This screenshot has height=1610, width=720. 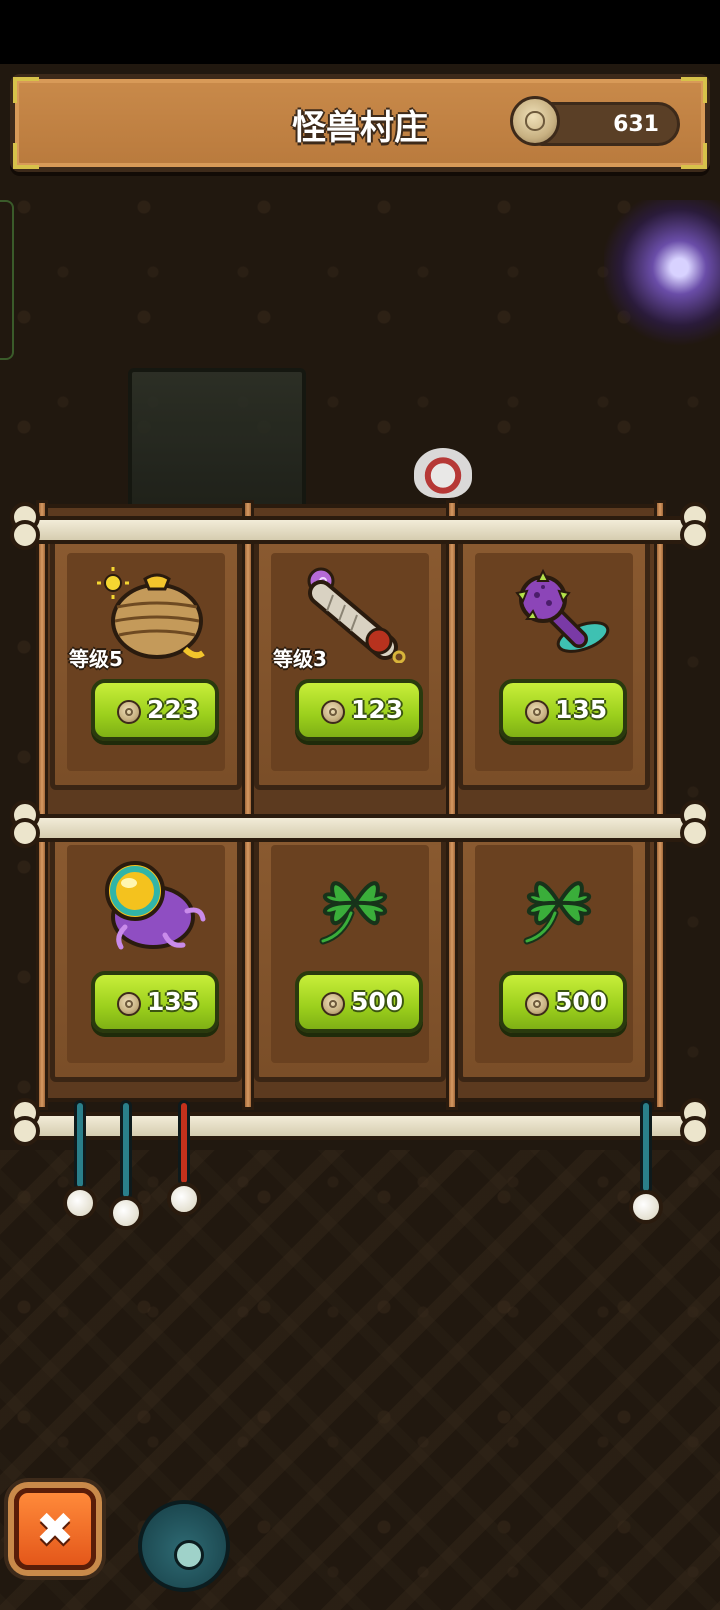 I want to click on side-drawer-tab, so click(x=7, y=280).